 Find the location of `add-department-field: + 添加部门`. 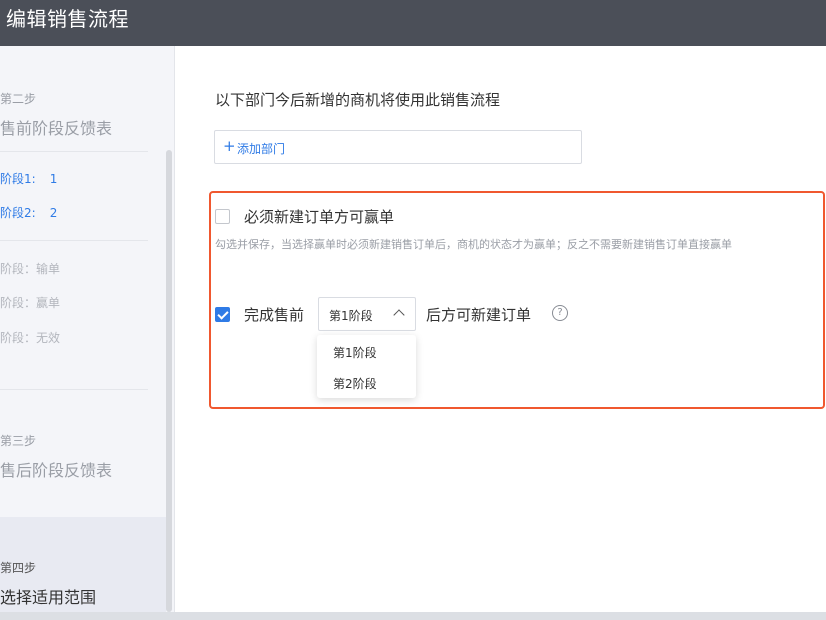

add-department-field: + 添加部门 is located at coordinates (398, 147).